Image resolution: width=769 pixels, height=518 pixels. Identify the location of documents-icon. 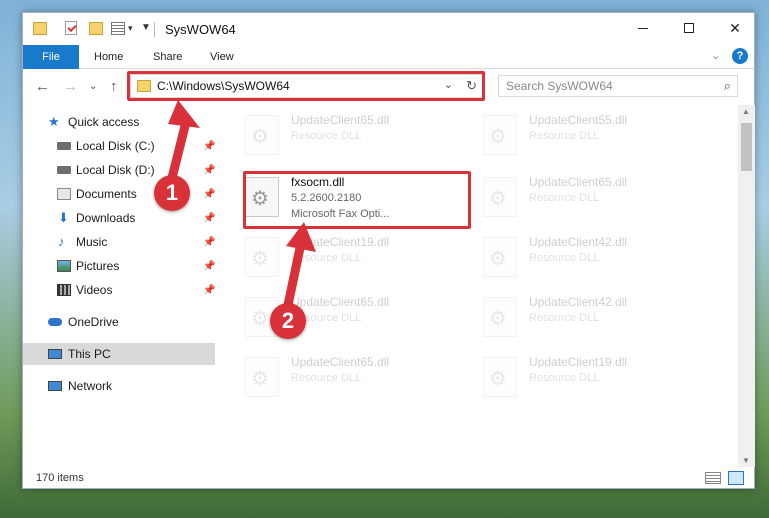
(64, 194).